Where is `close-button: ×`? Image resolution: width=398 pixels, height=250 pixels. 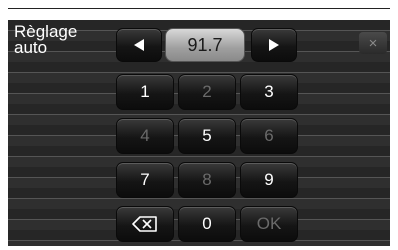
close-button: × is located at coordinates (373, 43).